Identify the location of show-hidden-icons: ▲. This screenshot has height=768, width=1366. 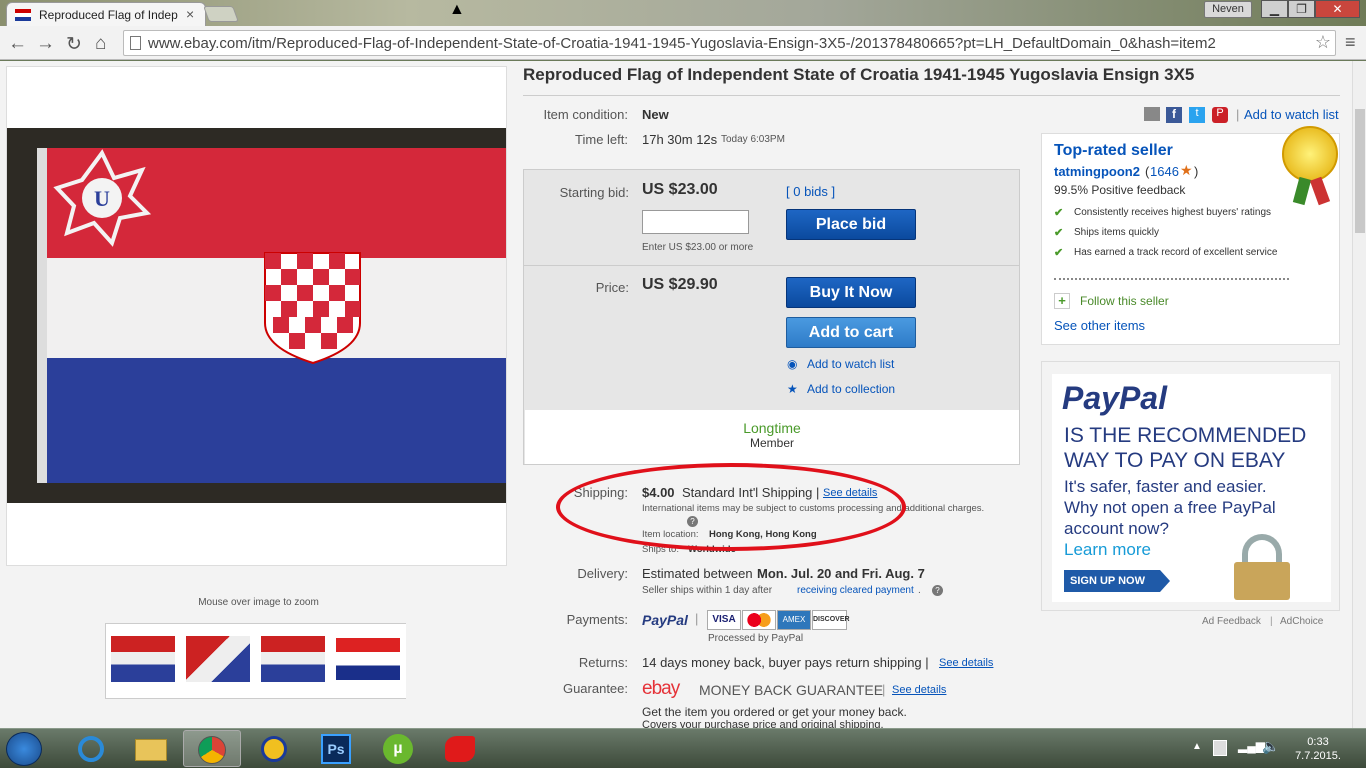
(1197, 746).